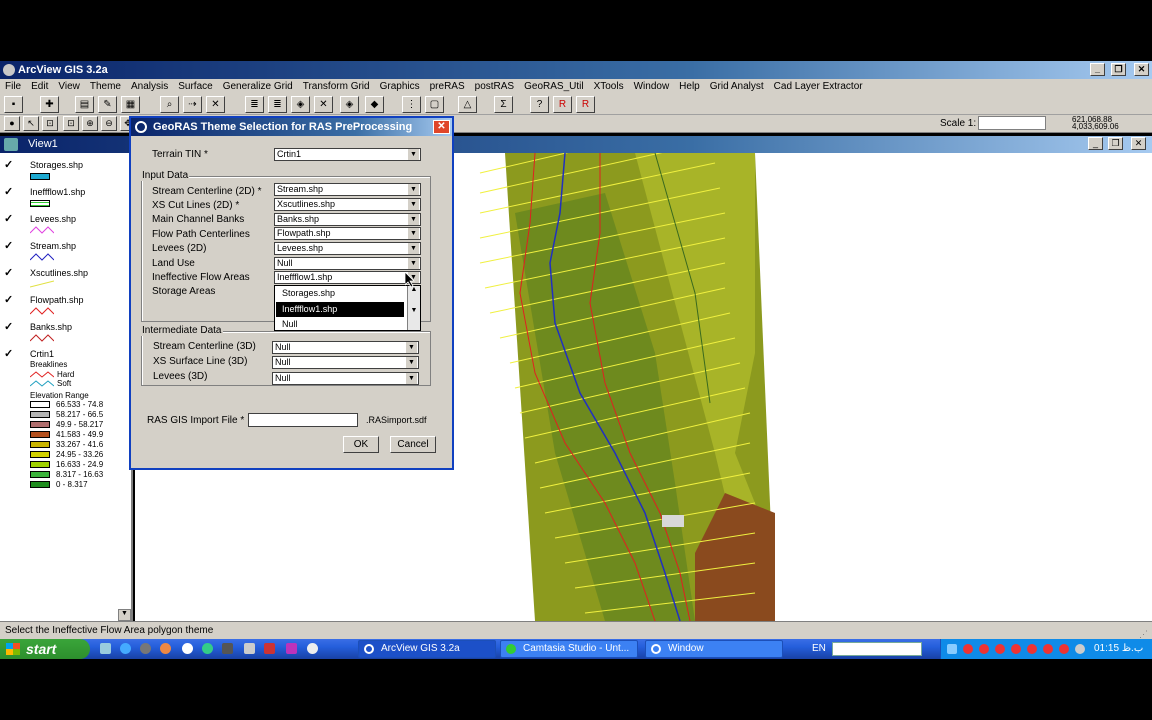  What do you see at coordinates (9, 192) in the screenshot?
I see `theme-checkbox-ineffflow: ✓` at bounding box center [9, 192].